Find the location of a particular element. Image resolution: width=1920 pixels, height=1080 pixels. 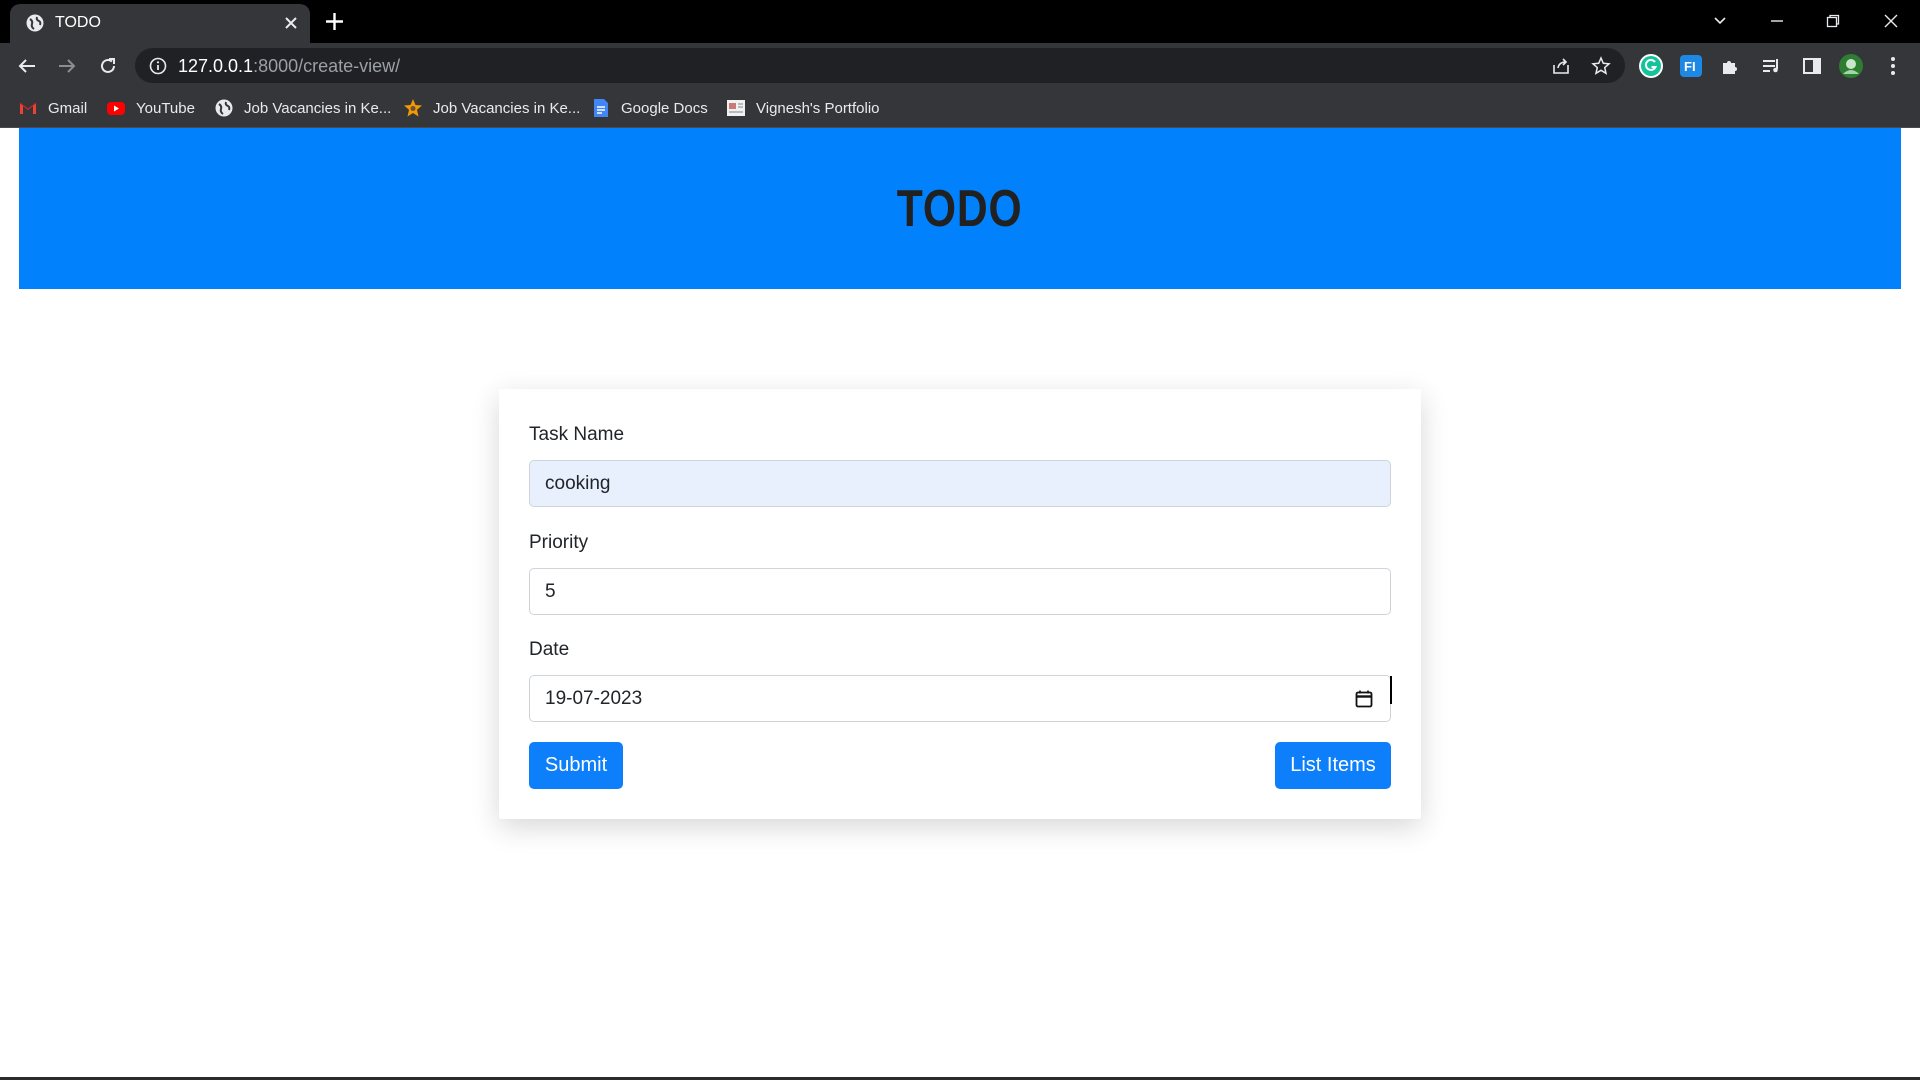

bookmark-vignesh-portfolio: Vignesh's Portfolio is located at coordinates (803, 108).